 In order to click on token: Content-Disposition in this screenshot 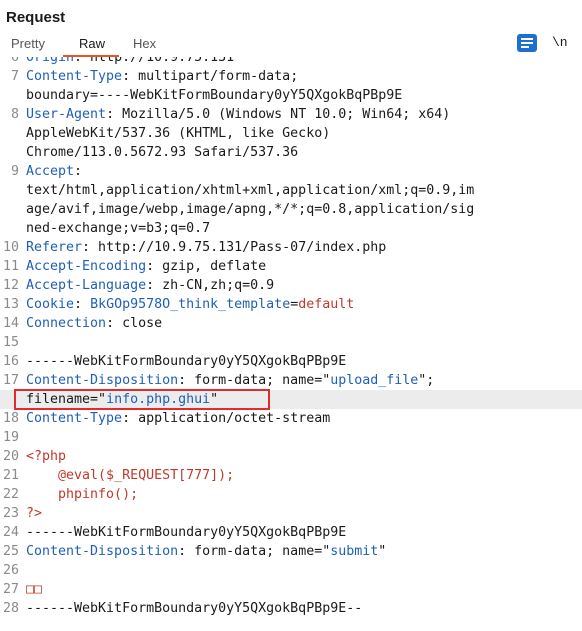, I will do `click(102, 551)`.